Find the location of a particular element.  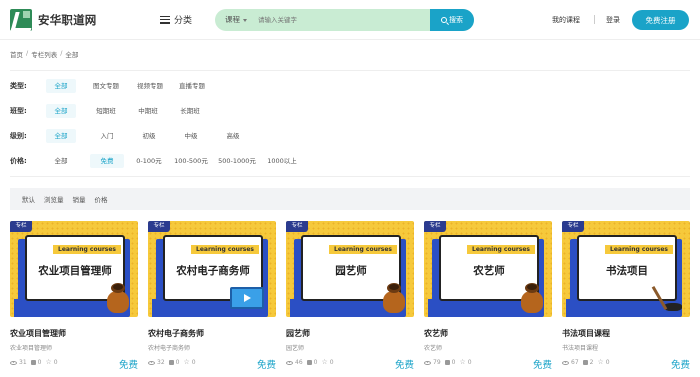

course-thumbnail: Learning courses 农村电子商务师 专栏 is located at coordinates (212, 269).